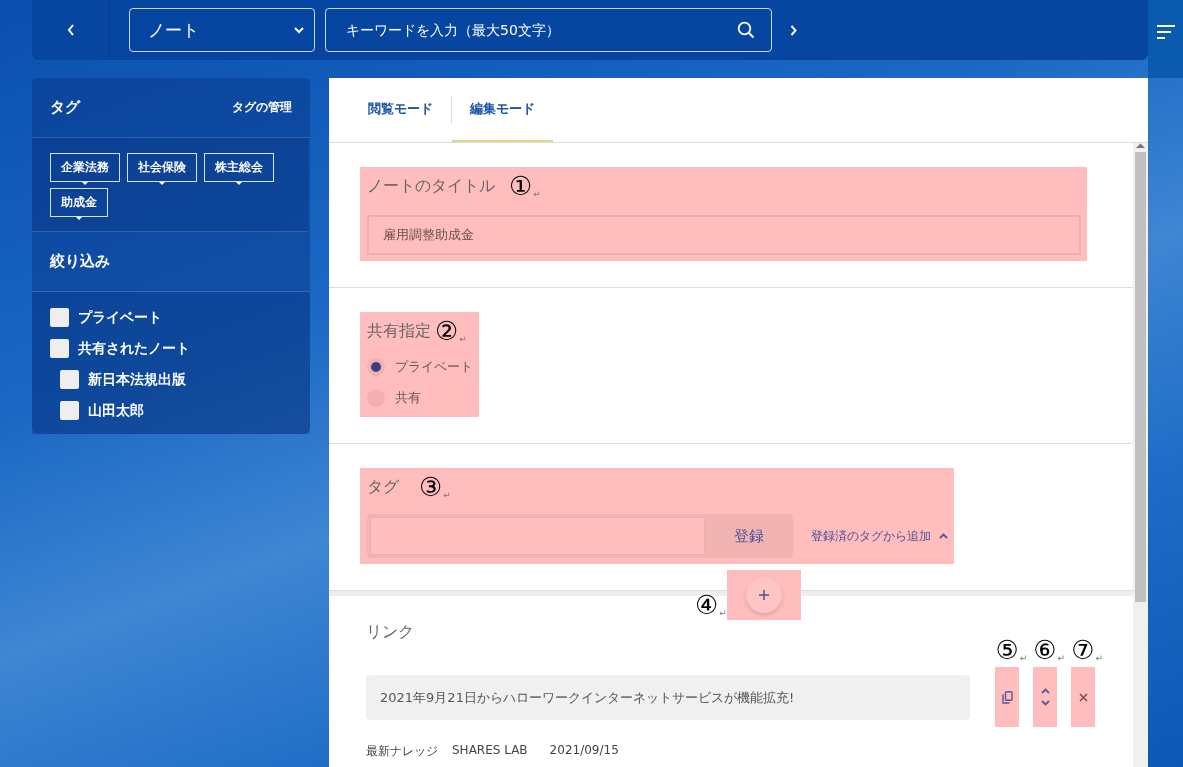 This screenshot has height=767, width=1183. I want to click on search-field: キーワードを入力（最大50文字）, so click(548, 30).